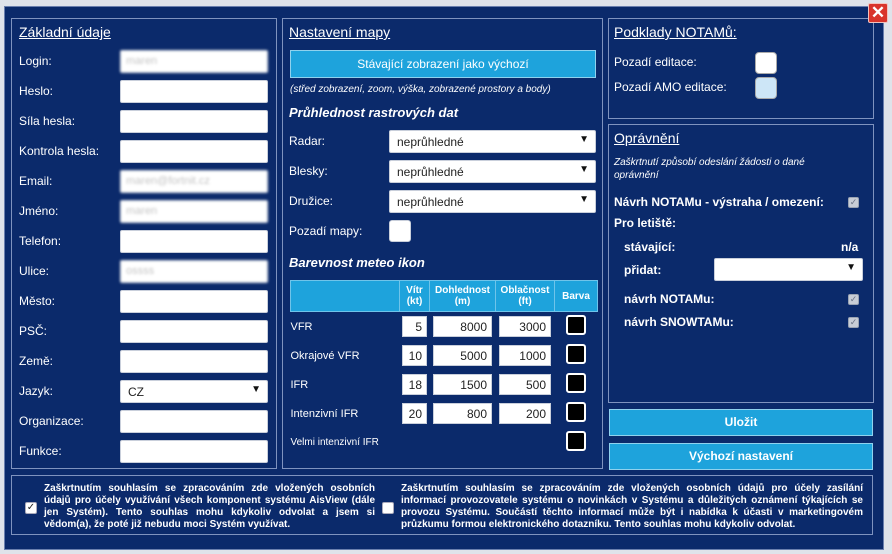  What do you see at coordinates (345, 296) in the screenshot?
I see `table-header-name` at bounding box center [345, 296].